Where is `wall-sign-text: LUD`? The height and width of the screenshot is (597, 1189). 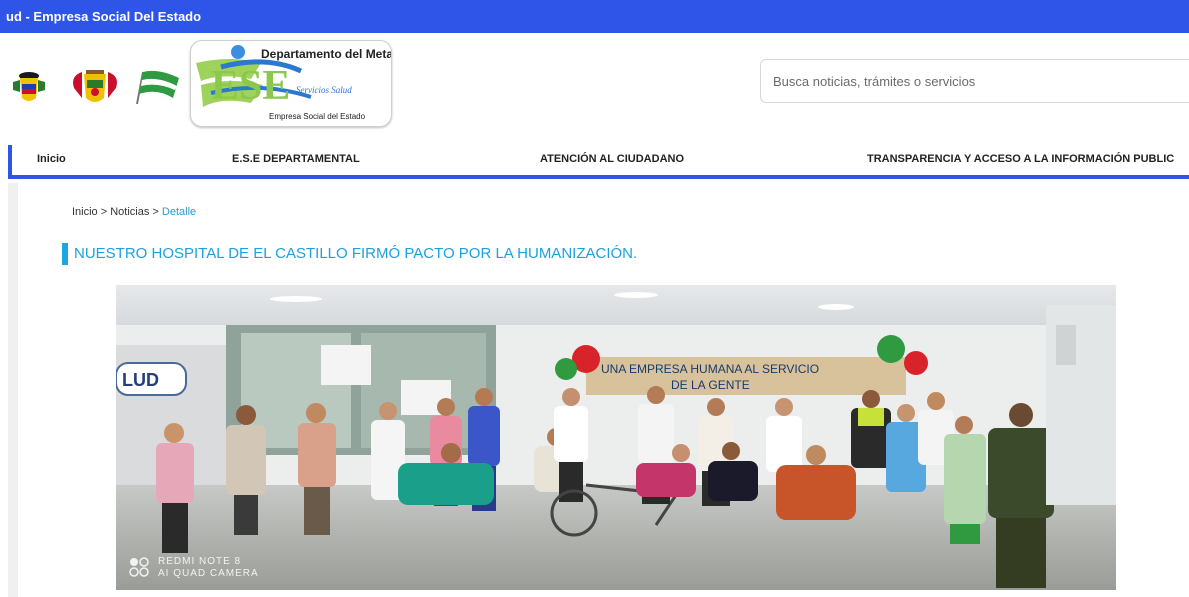 wall-sign-text: LUD is located at coordinates (140, 380).